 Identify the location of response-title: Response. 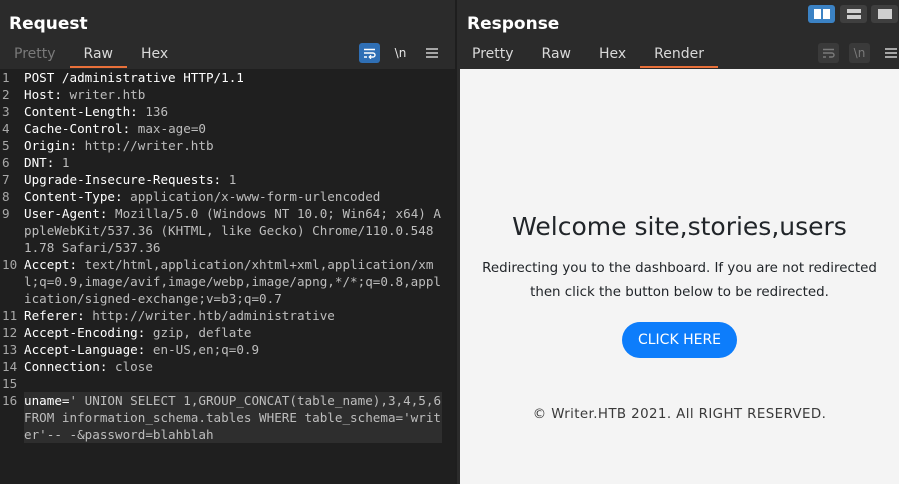
(513, 24).